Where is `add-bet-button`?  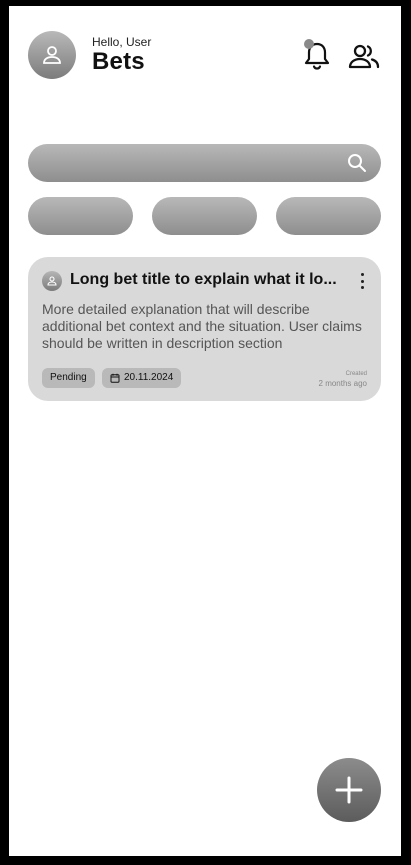 add-bet-button is located at coordinates (349, 790).